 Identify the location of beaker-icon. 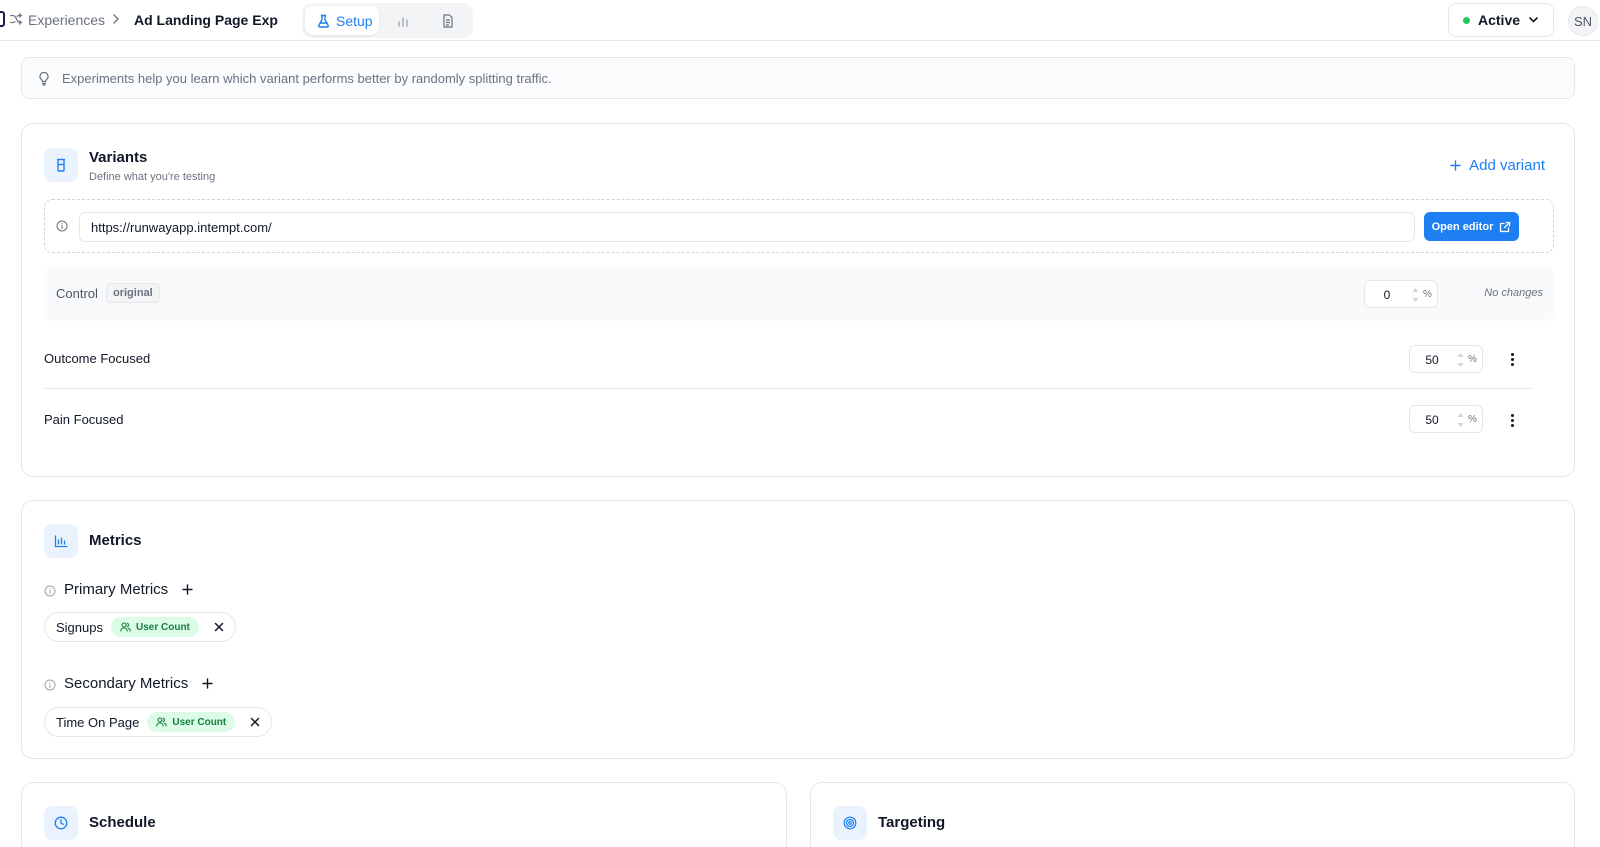
(61, 165).